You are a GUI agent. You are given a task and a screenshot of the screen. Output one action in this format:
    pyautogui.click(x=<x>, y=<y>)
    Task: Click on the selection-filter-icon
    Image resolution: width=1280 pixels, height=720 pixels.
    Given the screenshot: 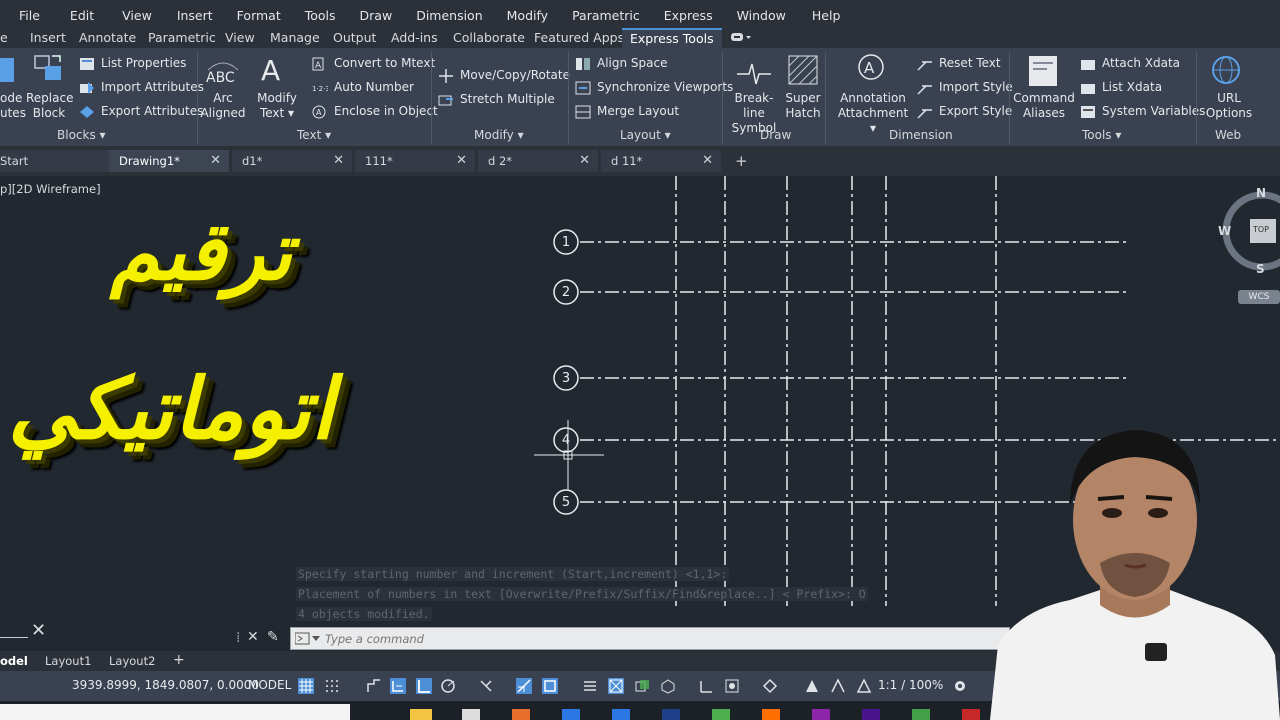 What is the action you would take?
    pyautogui.click(x=732, y=686)
    